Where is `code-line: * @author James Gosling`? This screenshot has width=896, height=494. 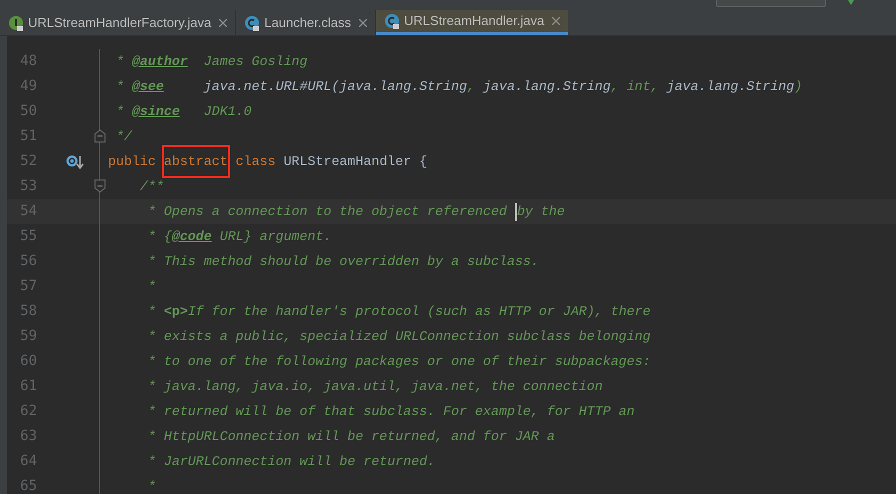 code-line: * @author James Gosling is located at coordinates (211, 61).